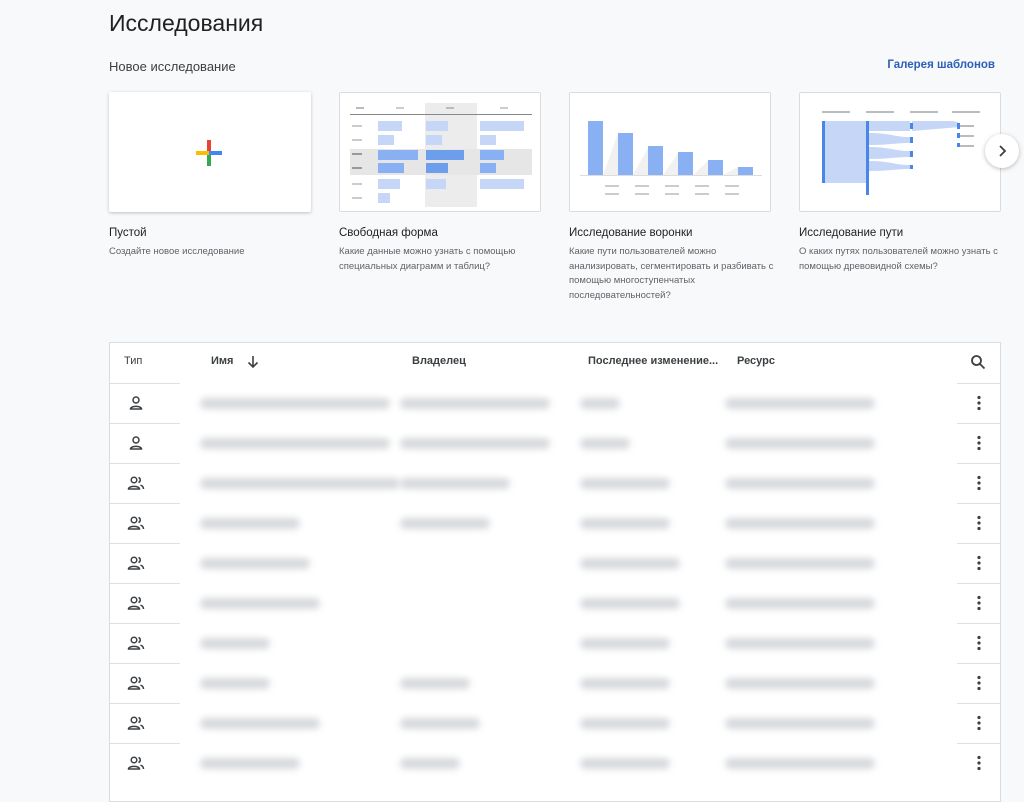  Describe the element at coordinates (631, 233) in the screenshot. I see `template-title: Исследование воронки` at that location.